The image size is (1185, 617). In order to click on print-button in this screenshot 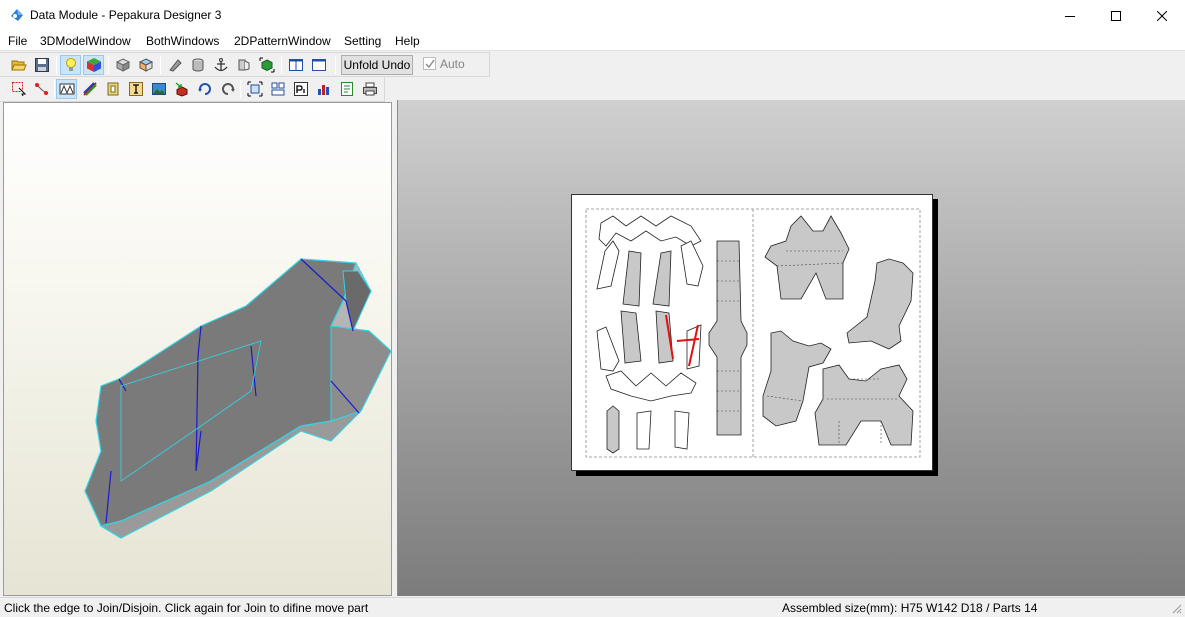, I will do `click(369, 89)`.